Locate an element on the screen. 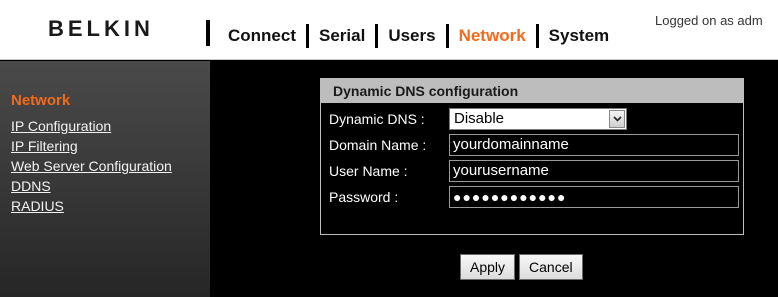 Image resolution: width=778 pixels, height=297 pixels. domain-name-label: Domain Name : is located at coordinates (378, 144).